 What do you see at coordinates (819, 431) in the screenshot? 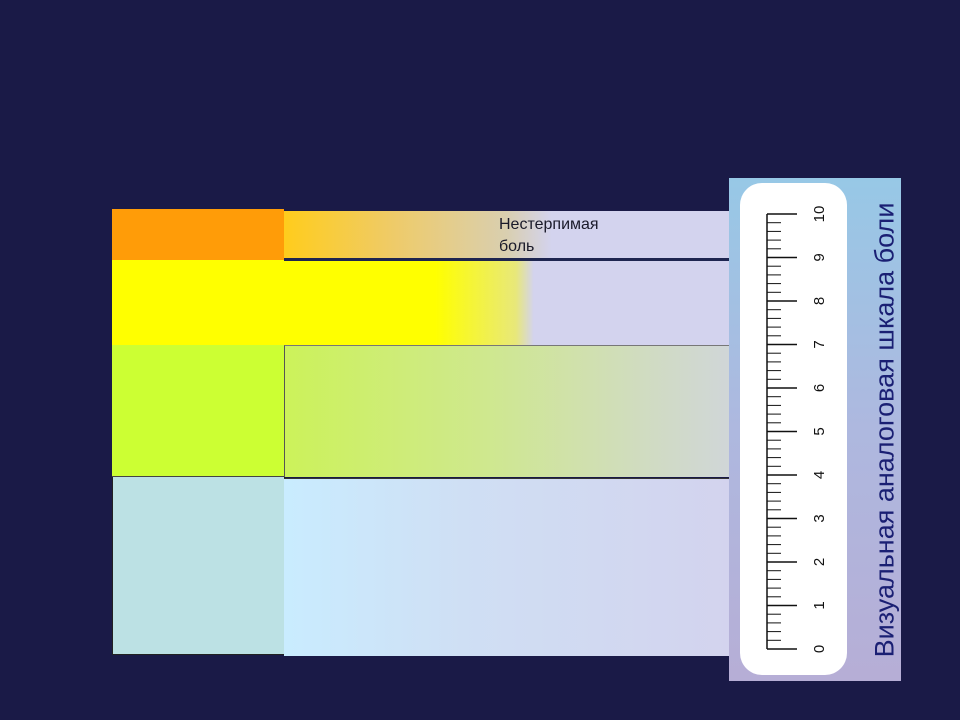
I see `tick-label: 5` at bounding box center [819, 431].